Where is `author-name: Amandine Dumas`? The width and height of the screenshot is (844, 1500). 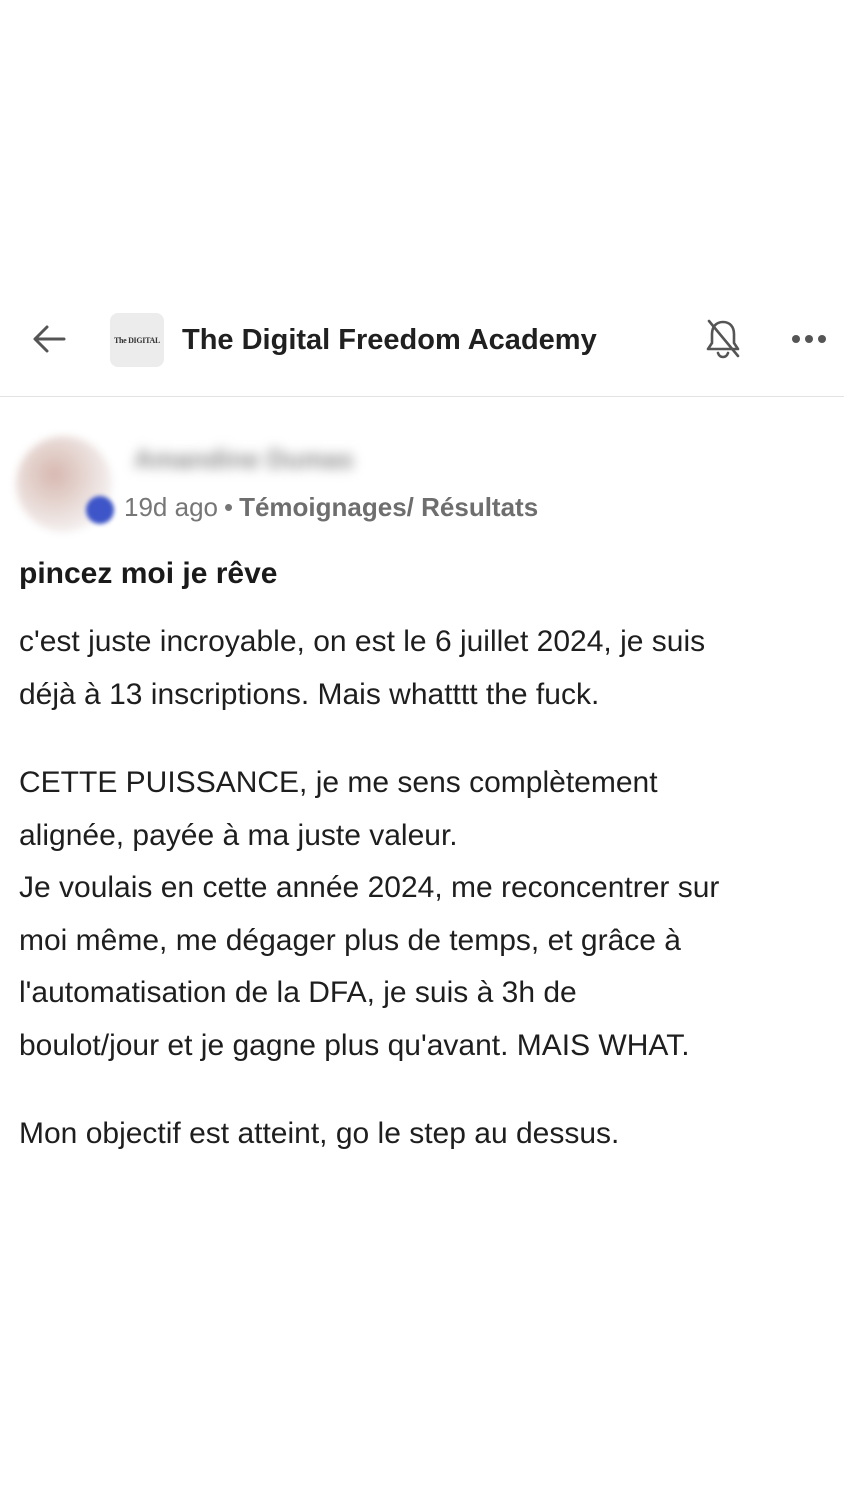 author-name: Amandine Dumas is located at coordinates (244, 459).